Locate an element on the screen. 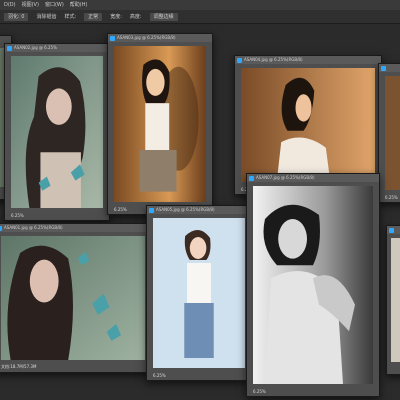 This screenshot has height=400, width=400. menu-item-window: 窗口(W) is located at coordinates (54, 5).